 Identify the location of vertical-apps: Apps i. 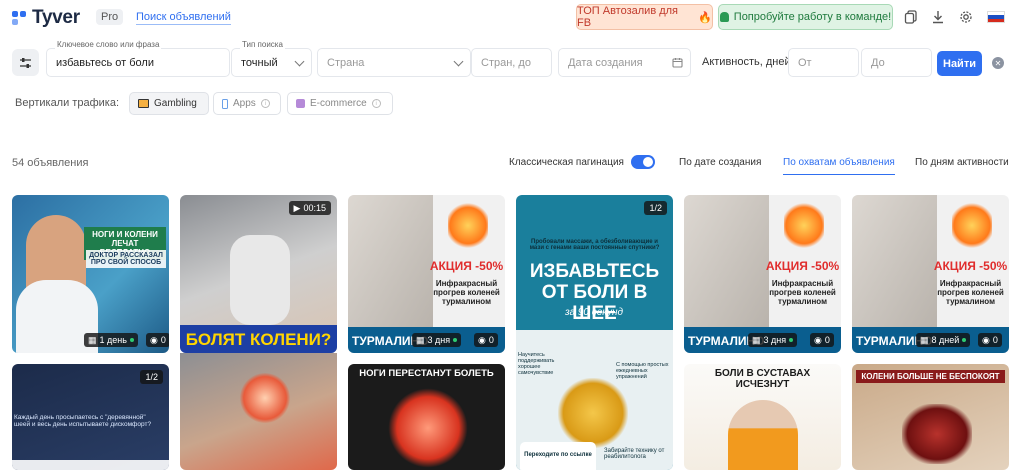
(247, 103).